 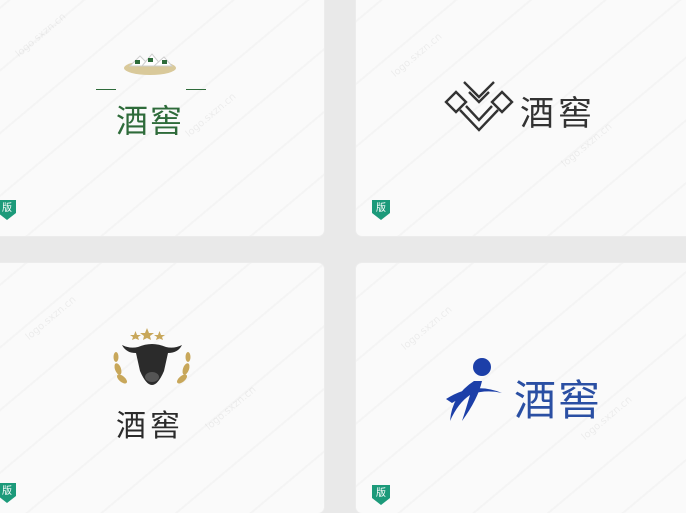 What do you see at coordinates (150, 64) in the screenshot?
I see `rice-dumpling-icon` at bounding box center [150, 64].